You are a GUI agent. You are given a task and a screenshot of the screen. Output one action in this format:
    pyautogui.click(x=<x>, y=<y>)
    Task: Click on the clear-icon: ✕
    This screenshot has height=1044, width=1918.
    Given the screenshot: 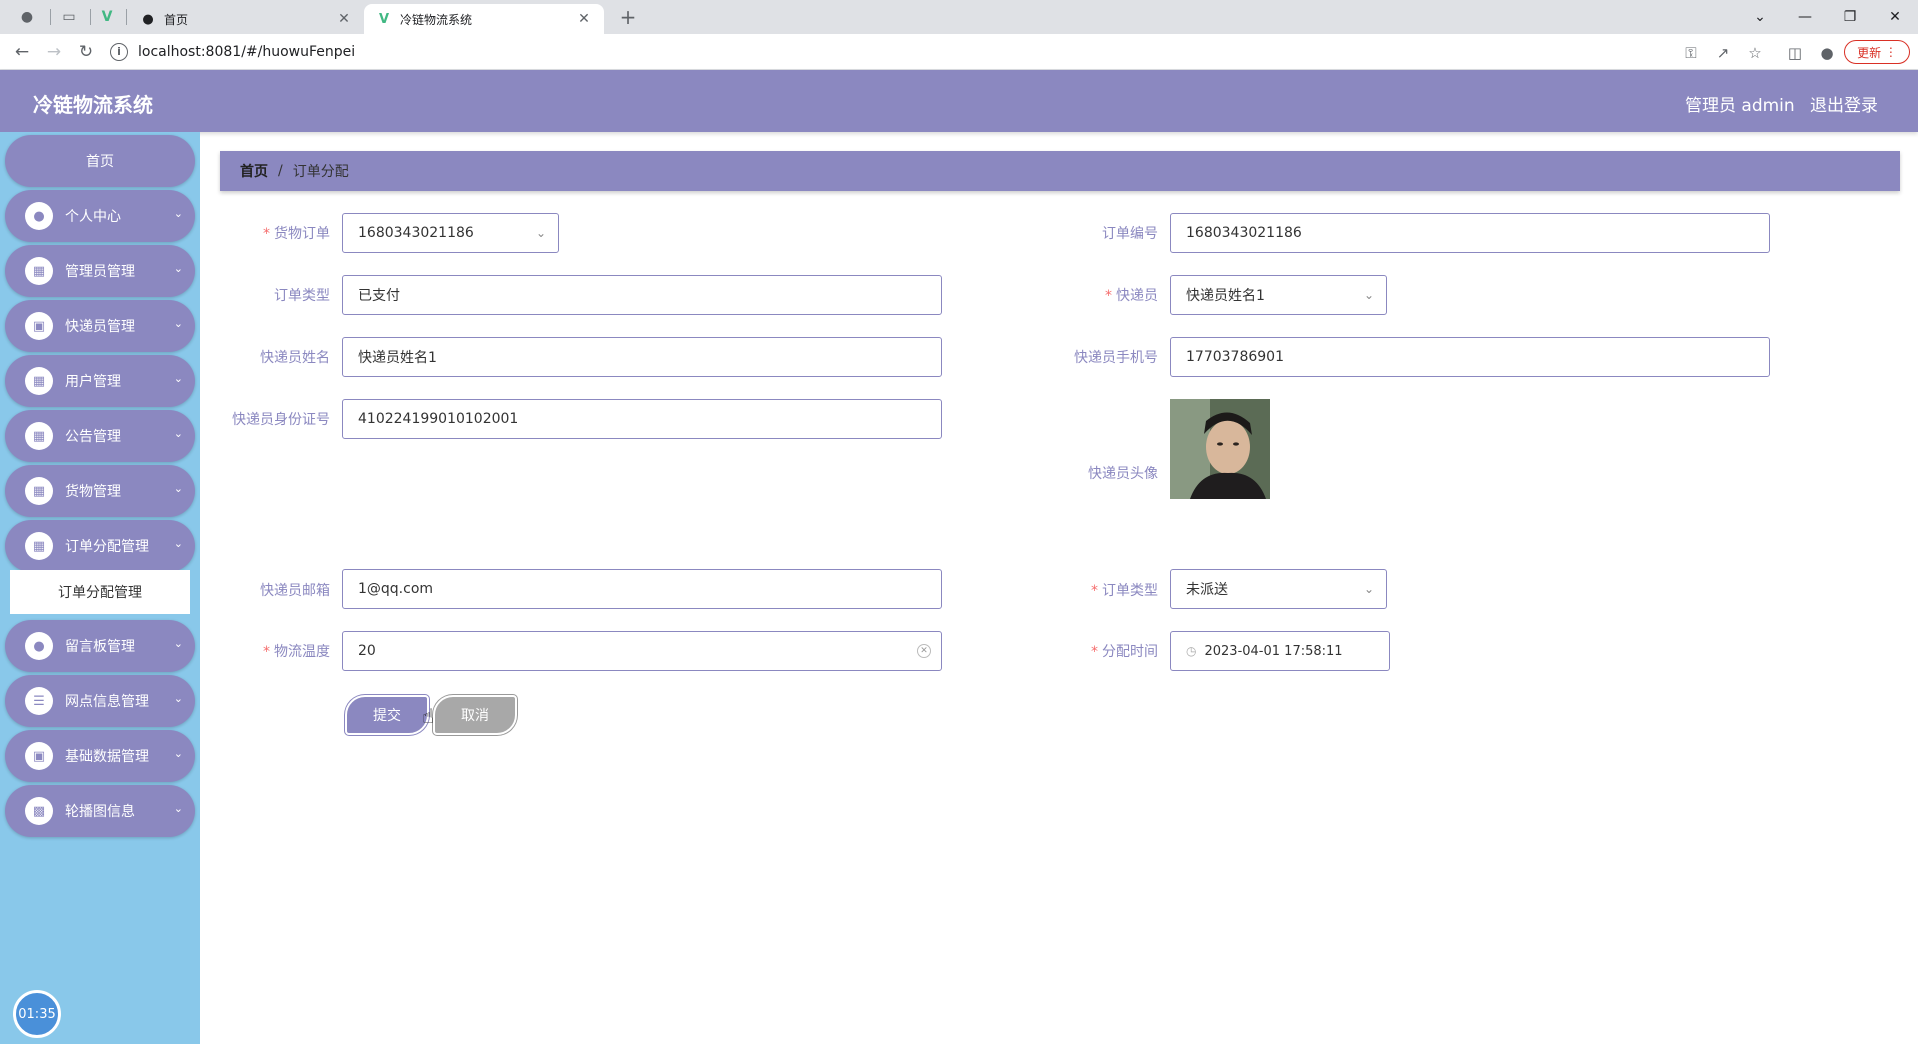 What is the action you would take?
    pyautogui.click(x=924, y=651)
    